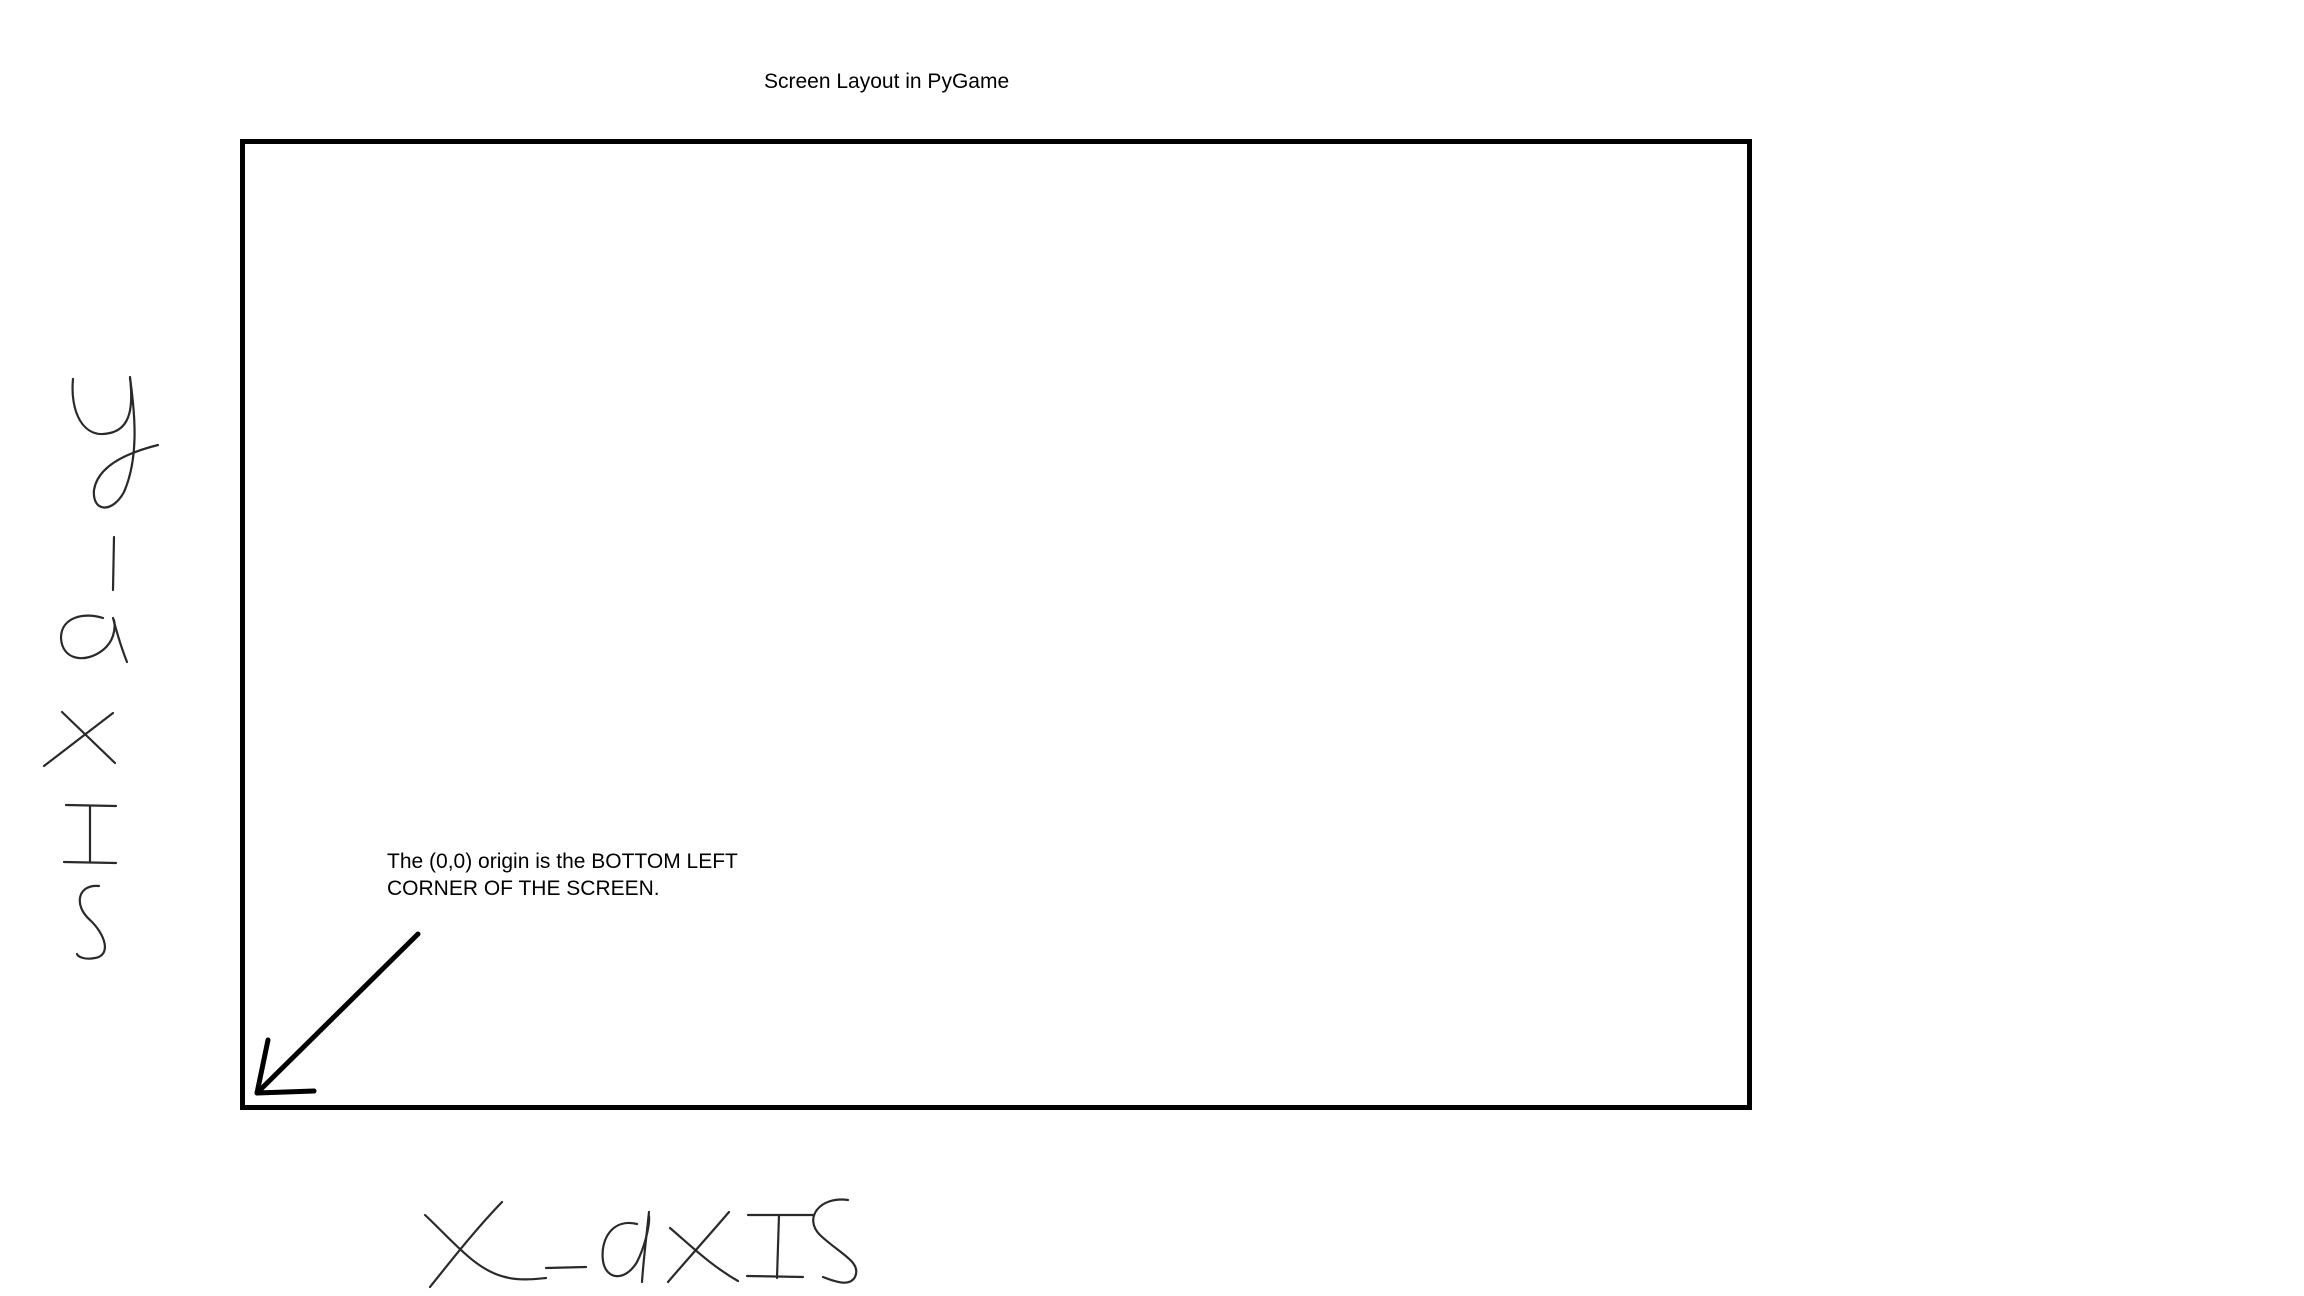  Describe the element at coordinates (101, 667) in the screenshot. I see `y-axis-label: y-axis` at that location.